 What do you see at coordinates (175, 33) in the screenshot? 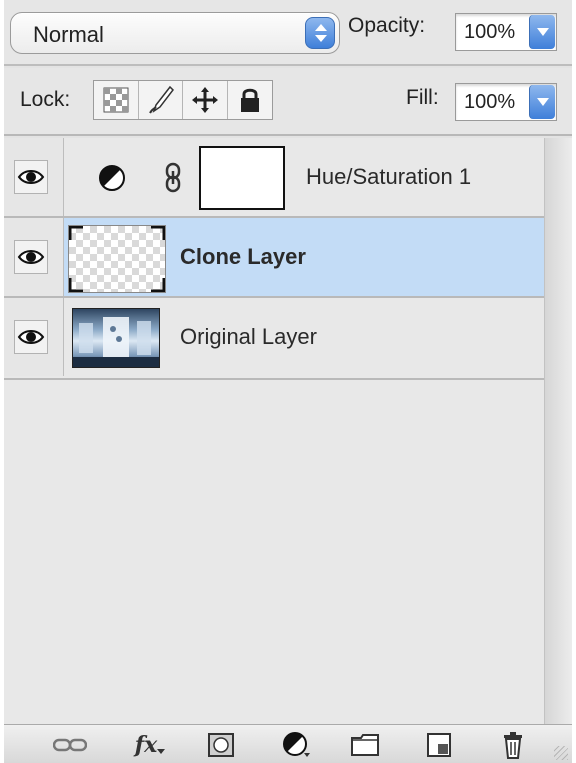
I see `blend-mode-select: Normal` at bounding box center [175, 33].